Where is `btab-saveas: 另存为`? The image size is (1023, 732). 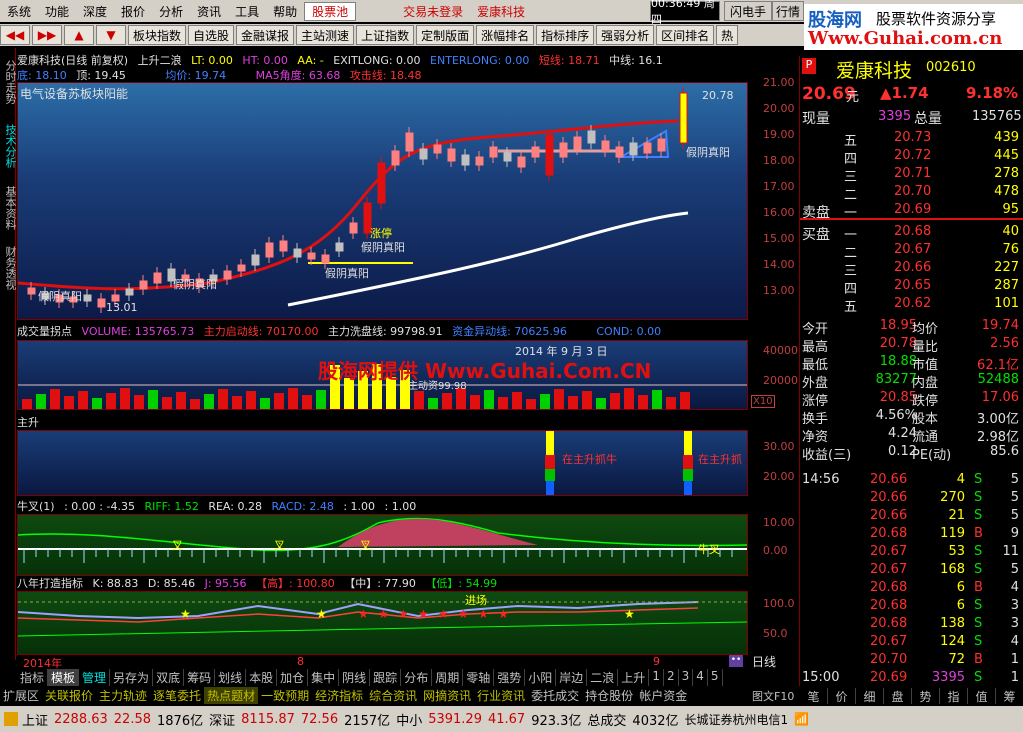 btab-saveas: 另存为 is located at coordinates (132, 677).